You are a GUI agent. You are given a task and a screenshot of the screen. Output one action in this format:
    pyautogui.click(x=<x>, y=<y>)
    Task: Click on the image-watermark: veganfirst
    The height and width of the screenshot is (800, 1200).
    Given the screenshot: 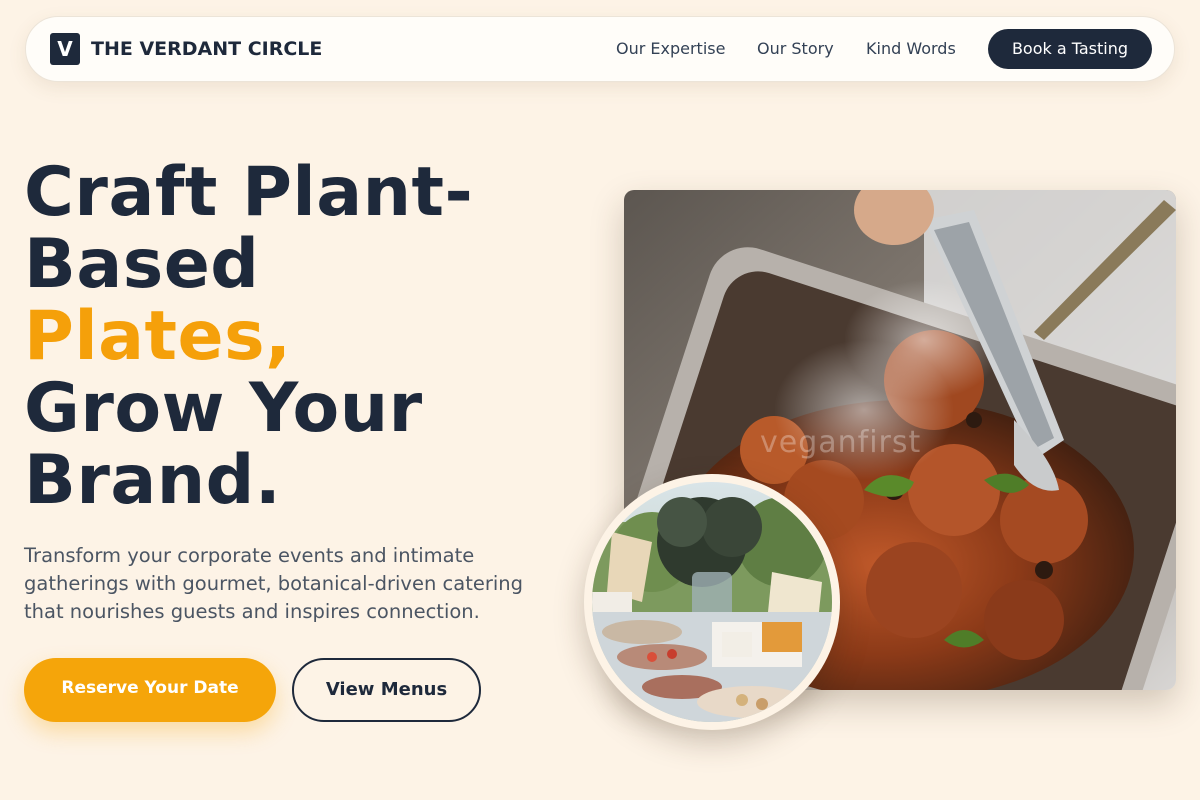 What is the action you would take?
    pyautogui.click(x=841, y=442)
    